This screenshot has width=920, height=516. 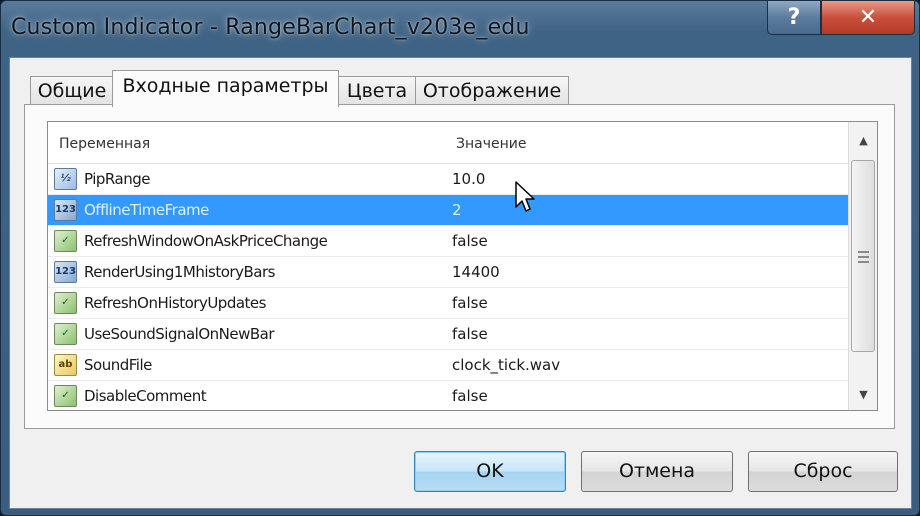 What do you see at coordinates (65, 365) in the screenshot?
I see `string-param-icon: ab` at bounding box center [65, 365].